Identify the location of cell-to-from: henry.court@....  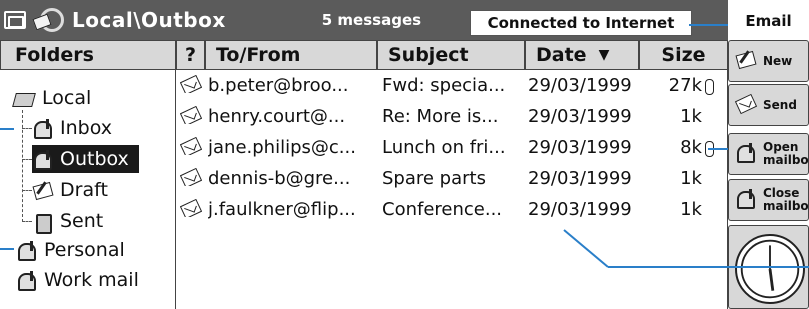
(277, 116).